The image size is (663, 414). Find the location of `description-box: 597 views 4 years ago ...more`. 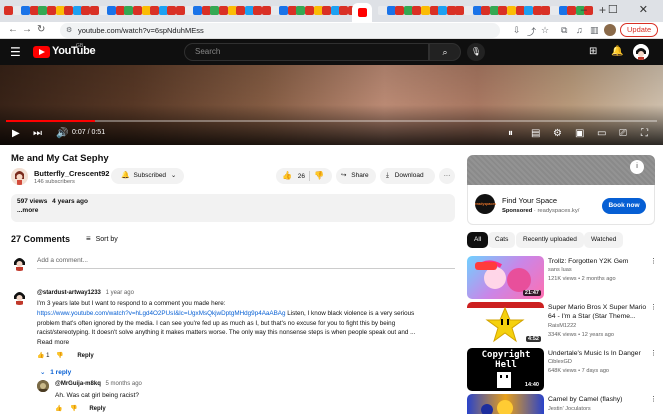

description-box: 597 views 4 years ago ...more is located at coordinates (233, 208).